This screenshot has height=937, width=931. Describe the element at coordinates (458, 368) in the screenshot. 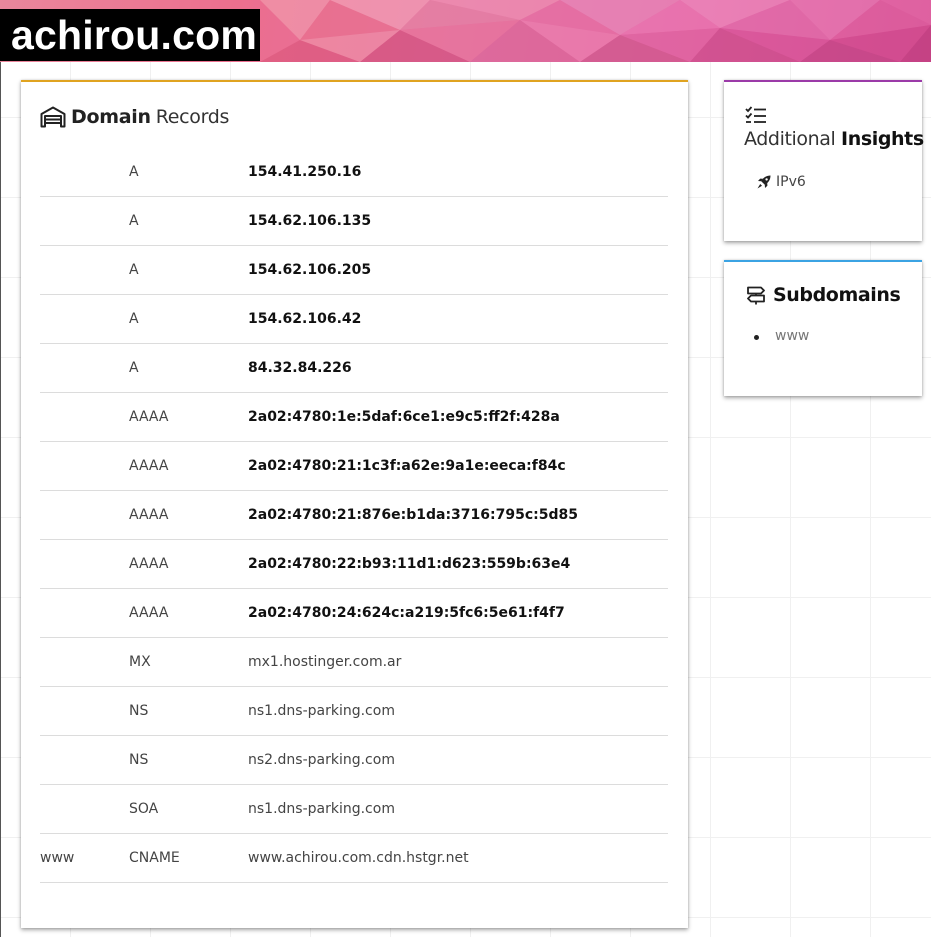

I see `record-value: 84.32.84.226` at that location.